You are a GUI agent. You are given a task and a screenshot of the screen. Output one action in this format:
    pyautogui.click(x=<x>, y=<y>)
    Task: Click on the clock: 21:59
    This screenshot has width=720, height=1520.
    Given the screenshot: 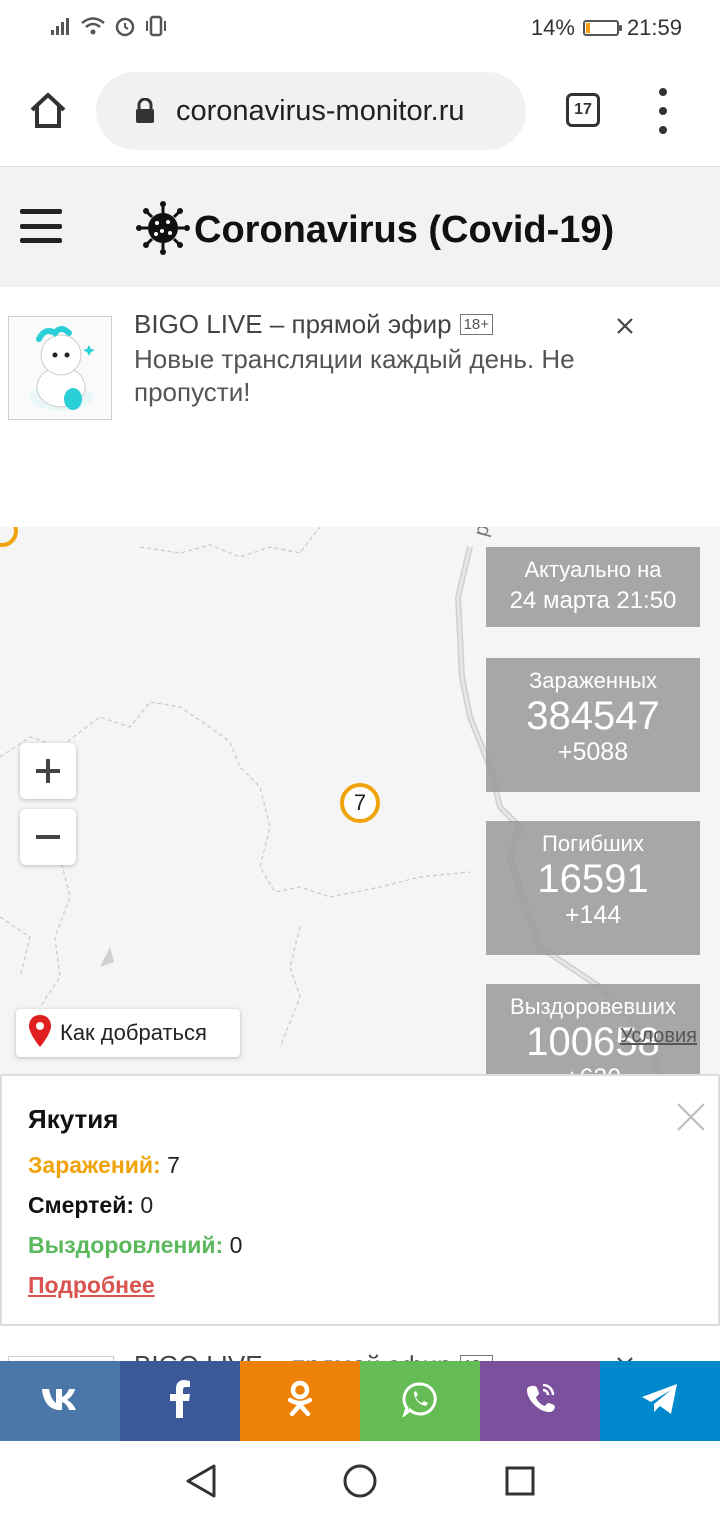 What is the action you would take?
    pyautogui.click(x=654, y=27)
    